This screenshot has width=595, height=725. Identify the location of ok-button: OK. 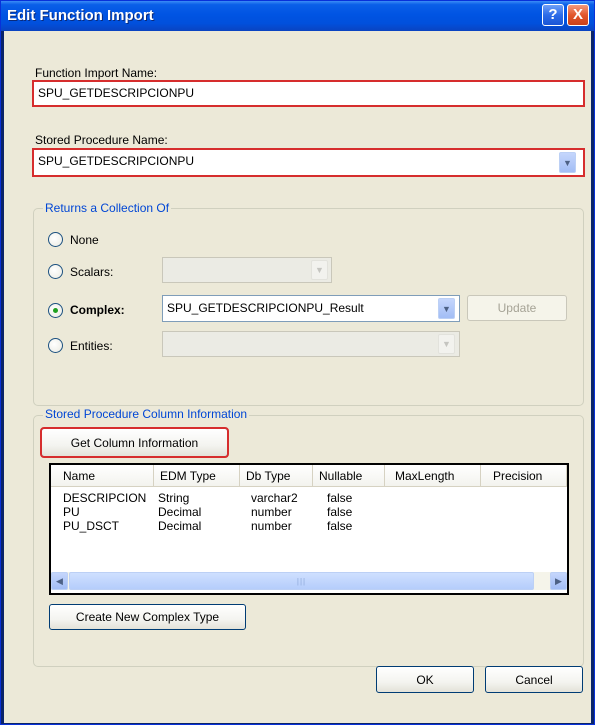
(425, 679).